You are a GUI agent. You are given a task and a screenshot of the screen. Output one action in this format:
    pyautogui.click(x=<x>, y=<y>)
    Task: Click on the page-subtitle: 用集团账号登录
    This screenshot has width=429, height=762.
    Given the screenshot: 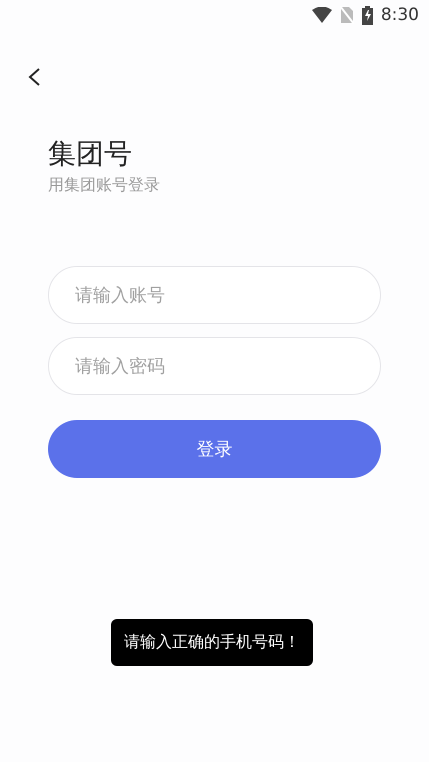 What is the action you would take?
    pyautogui.click(x=104, y=185)
    